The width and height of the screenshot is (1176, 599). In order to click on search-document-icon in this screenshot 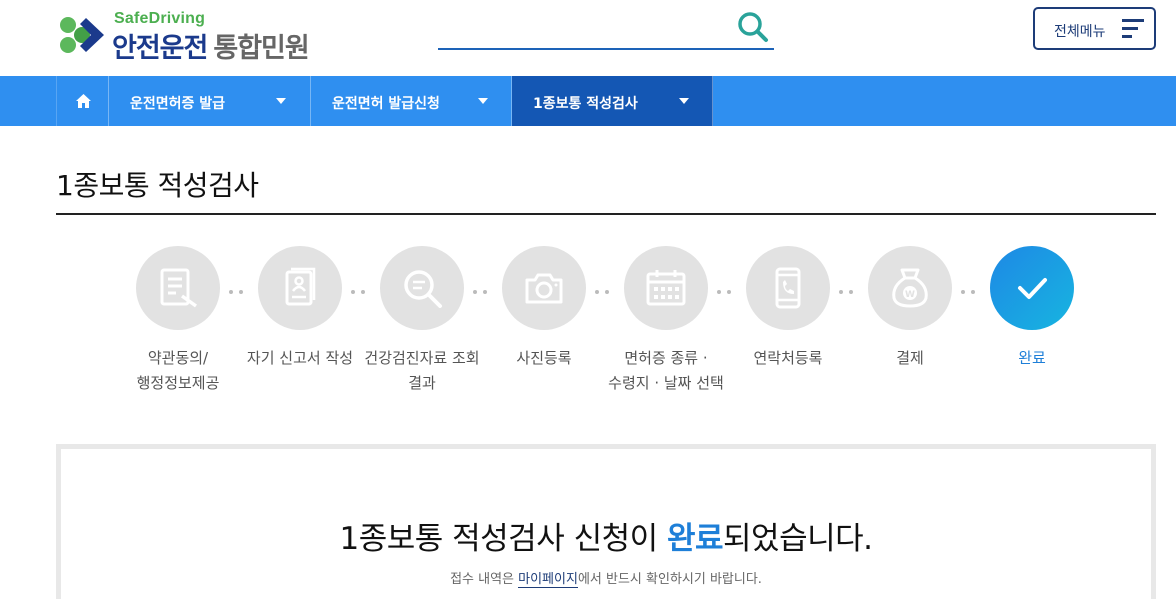, I will do `click(423, 289)`.